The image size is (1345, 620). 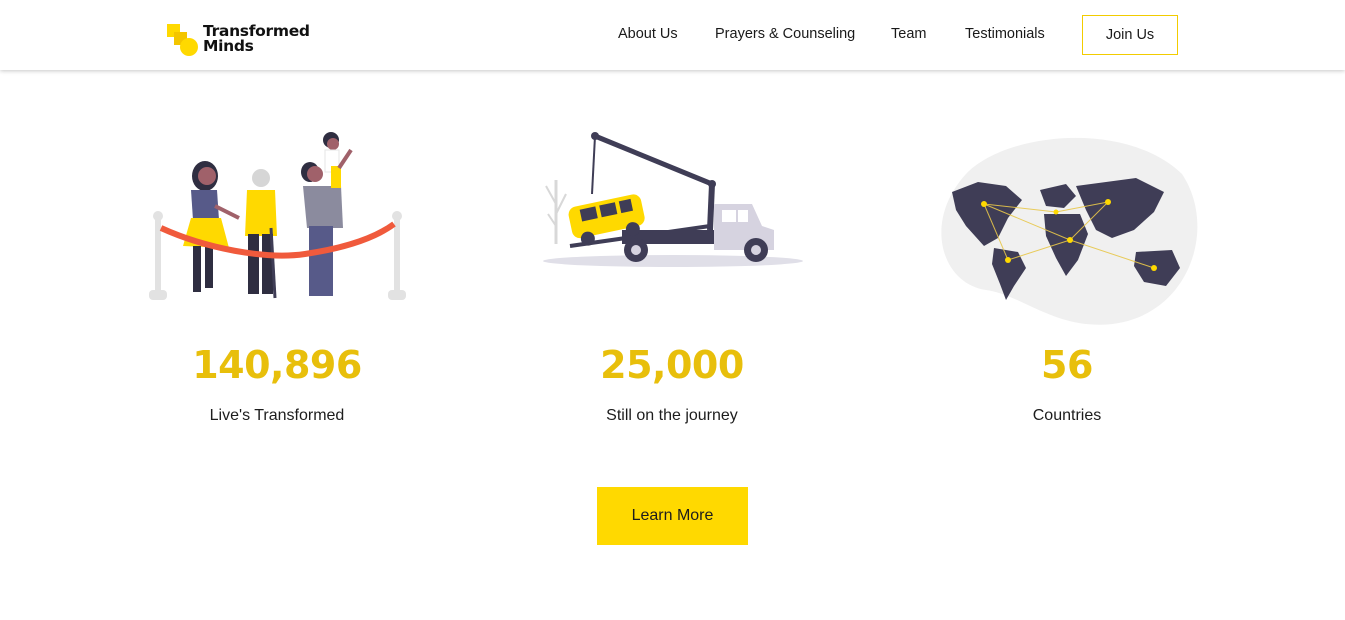 I want to click on nav-testimonials: Testimonials, so click(x=1005, y=34).